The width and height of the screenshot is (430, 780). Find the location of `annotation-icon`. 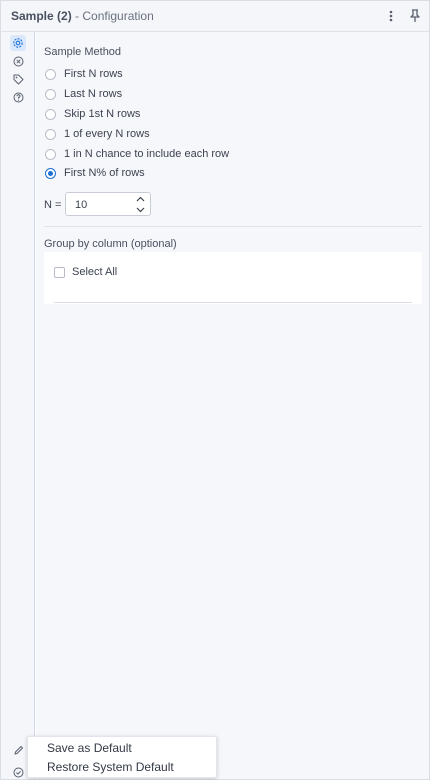

annotation-icon is located at coordinates (18, 61).